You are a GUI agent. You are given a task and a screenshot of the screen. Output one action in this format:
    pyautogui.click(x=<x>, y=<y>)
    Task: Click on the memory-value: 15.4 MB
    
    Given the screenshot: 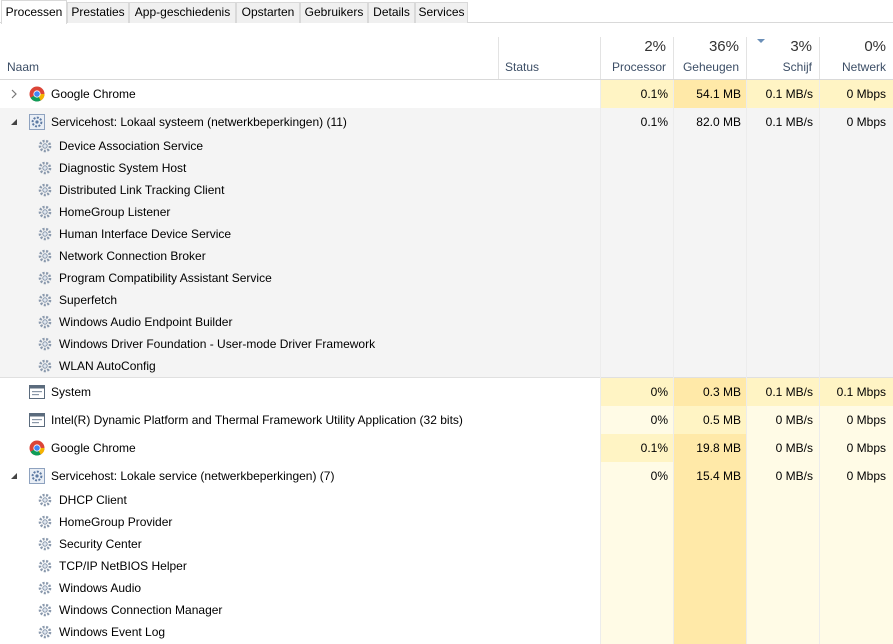 What is the action you would take?
    pyautogui.click(x=718, y=476)
    